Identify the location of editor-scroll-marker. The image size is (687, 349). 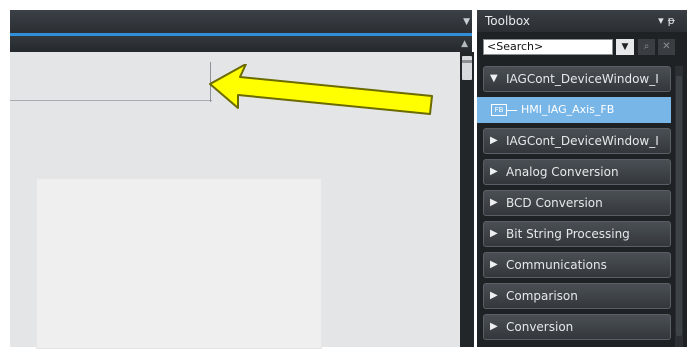
(467, 61).